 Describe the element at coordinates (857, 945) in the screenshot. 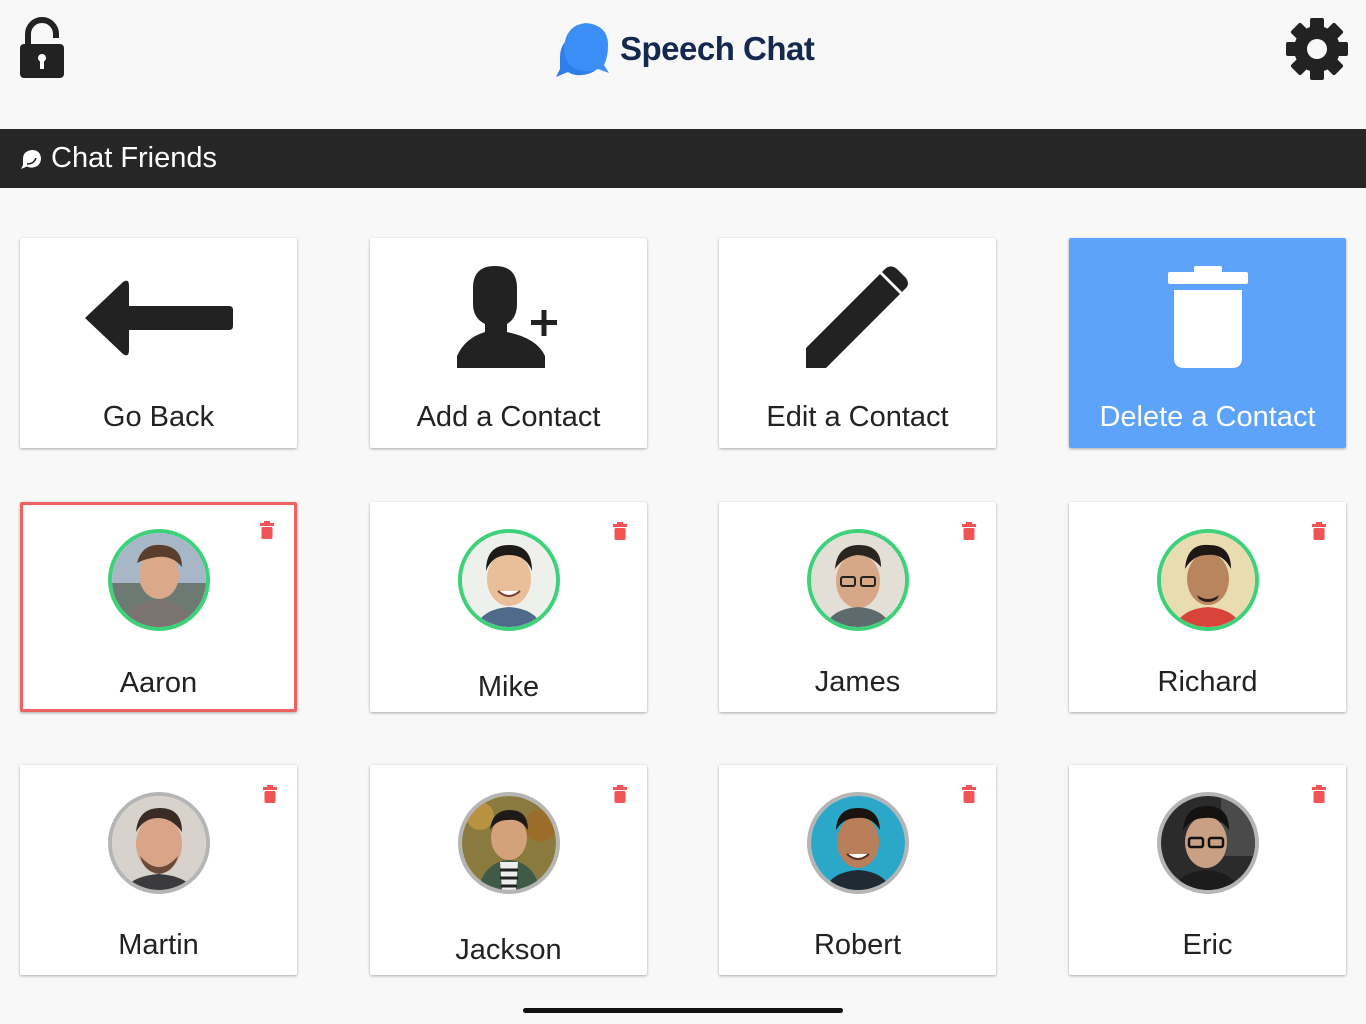

I see `contact-name: Robert` at that location.